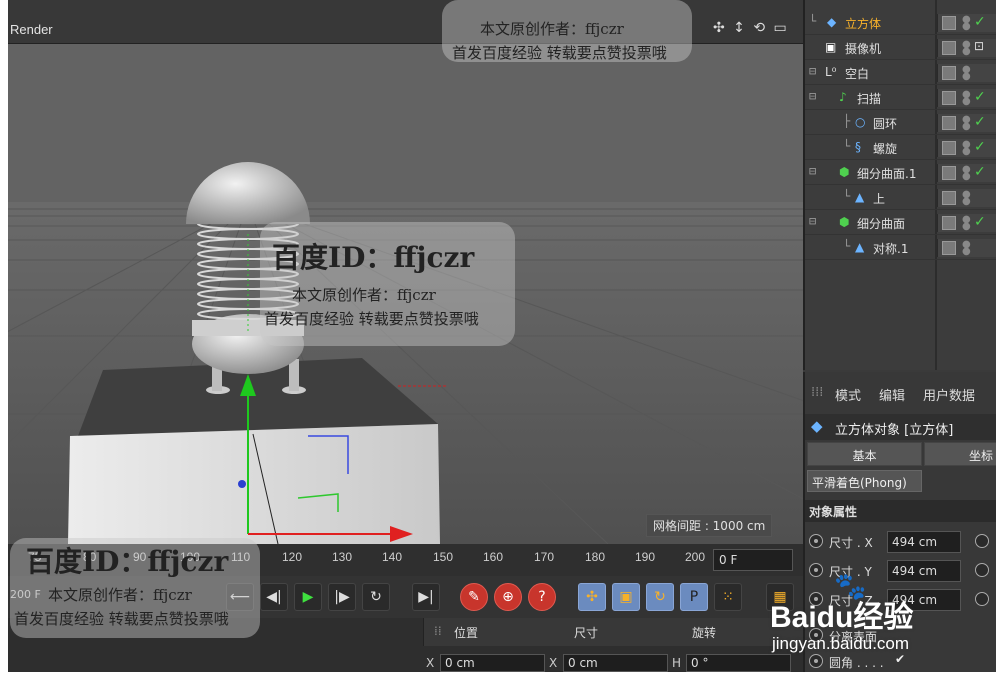 The height and width of the screenshot is (679, 1000). Describe the element at coordinates (900, 511) in the screenshot. I see `object-properties-header: 对象属性` at that location.